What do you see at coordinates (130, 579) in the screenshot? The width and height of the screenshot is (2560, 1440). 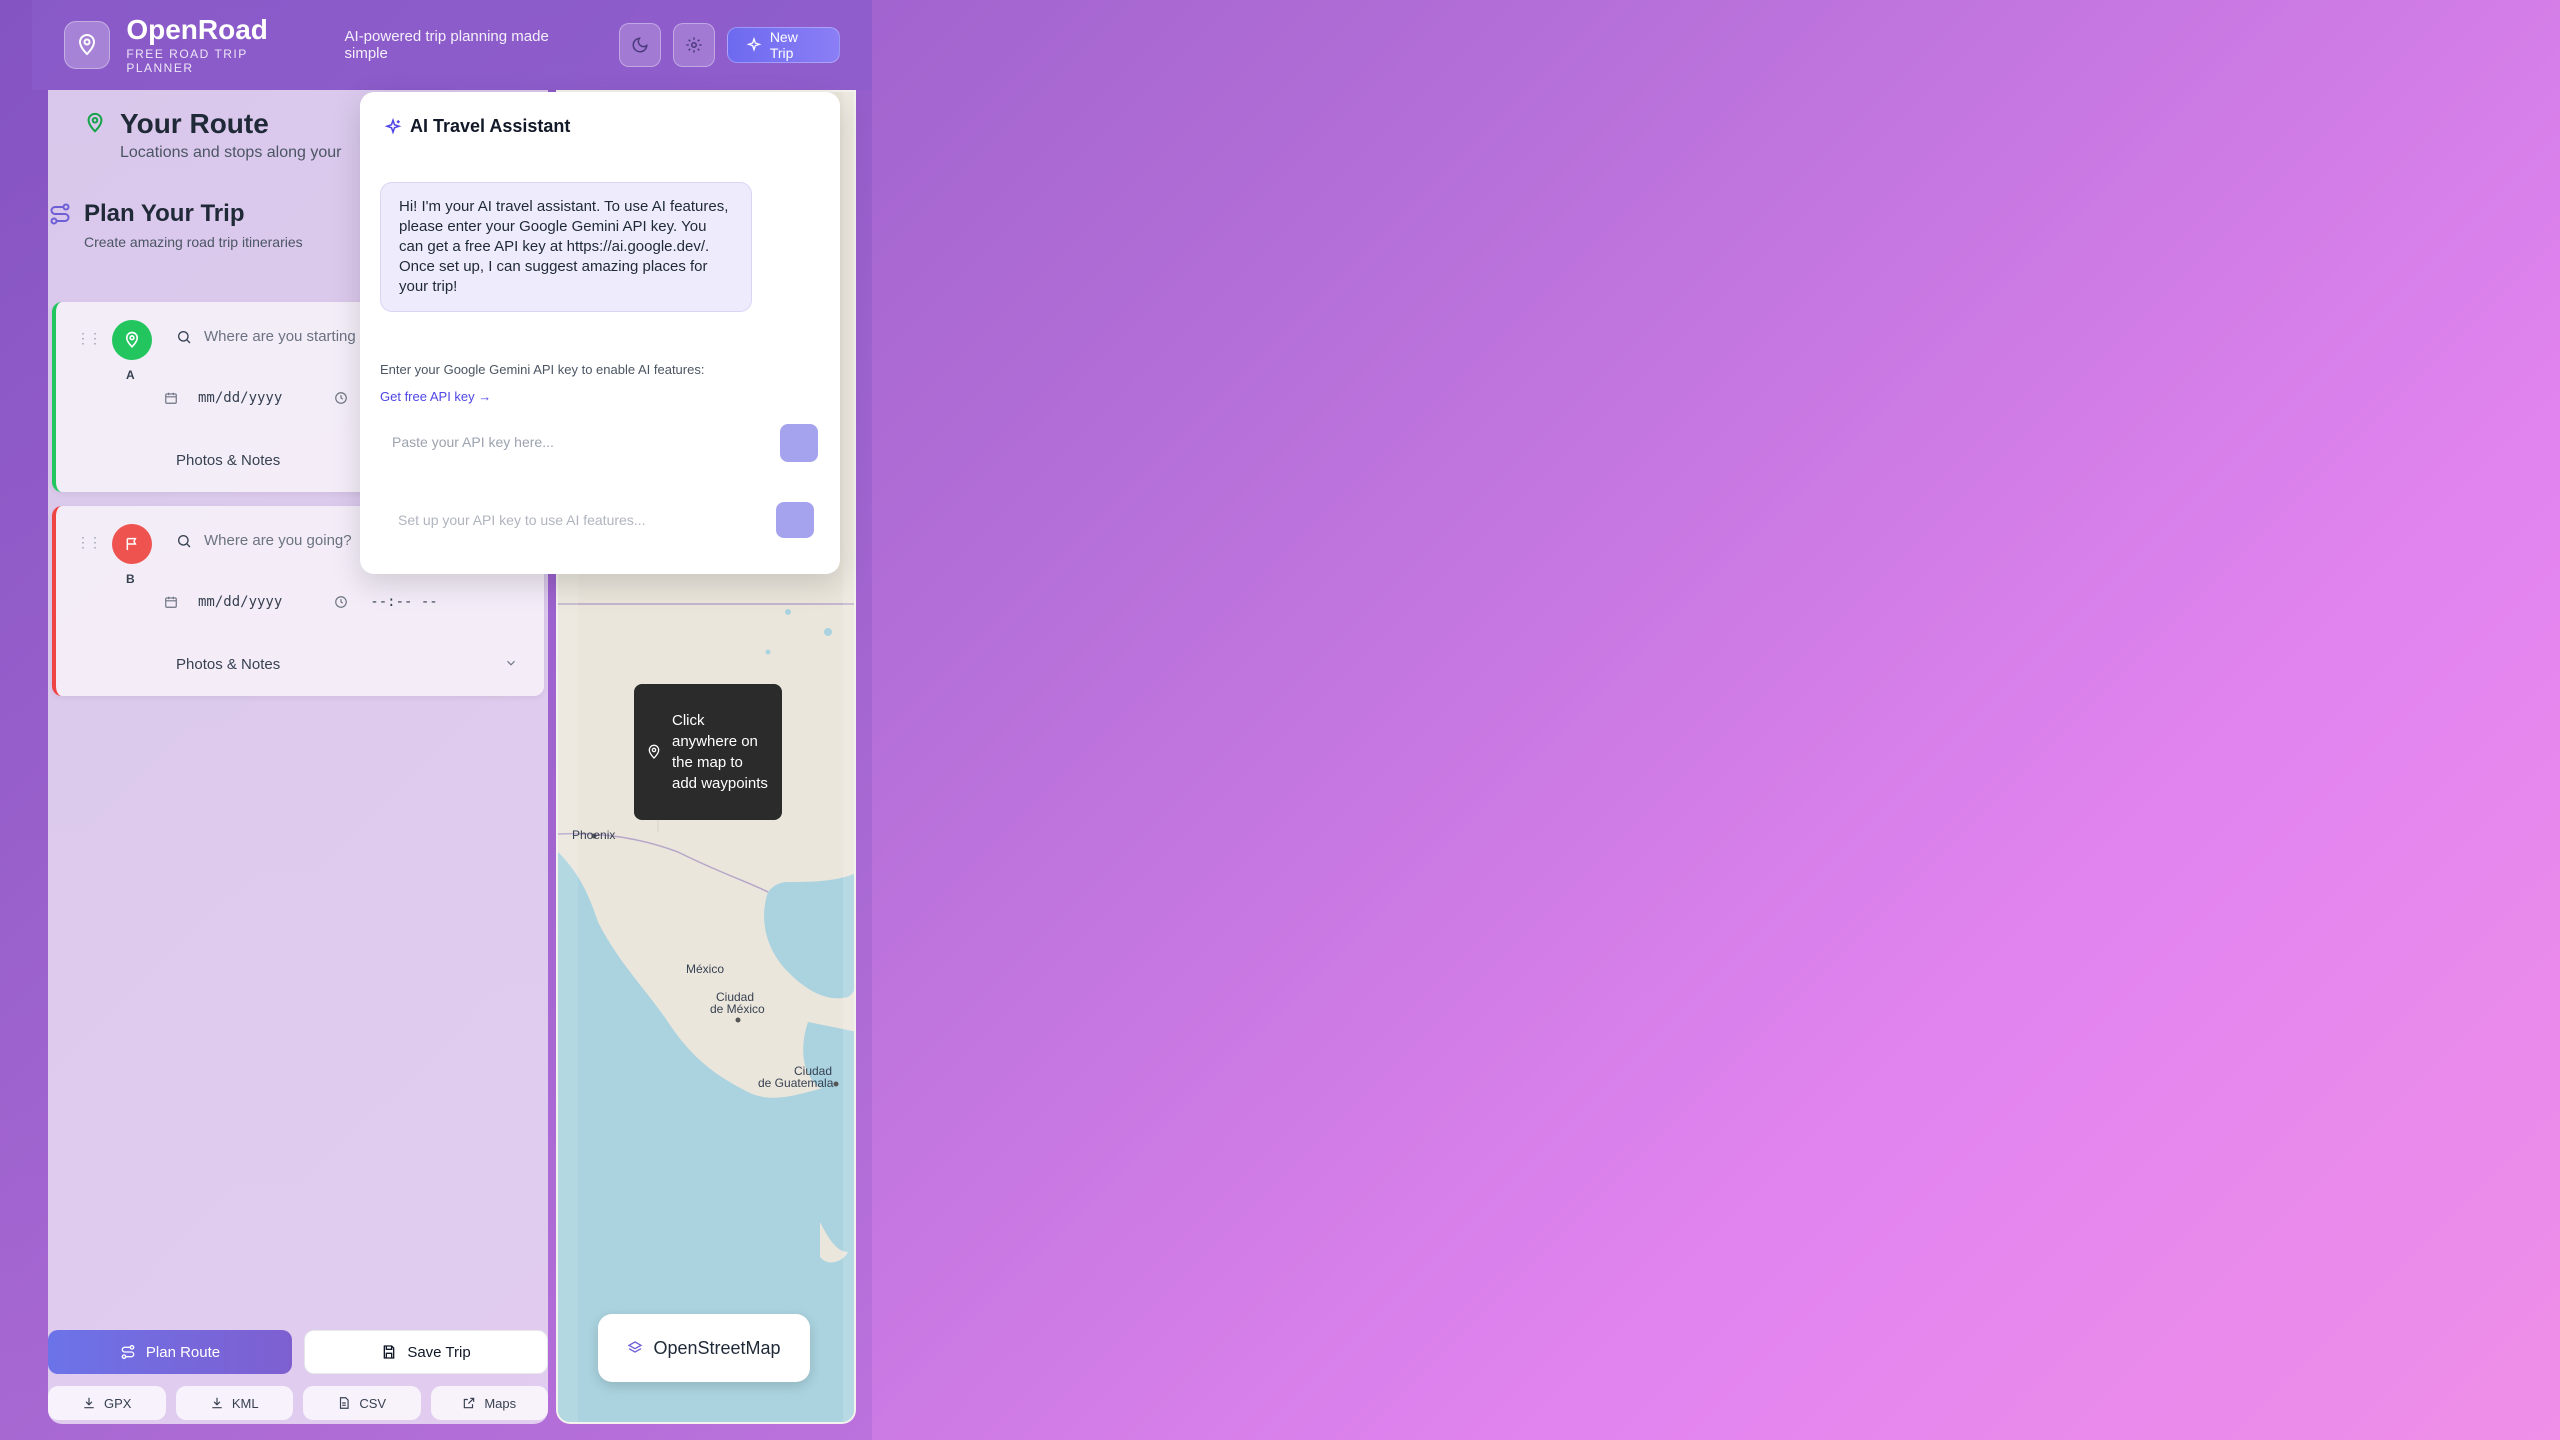 I see `stop-letter: B` at bounding box center [130, 579].